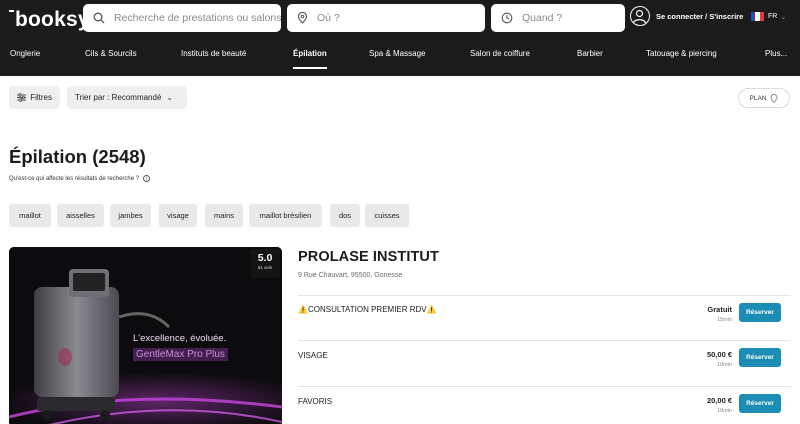 The width and height of the screenshot is (800, 424). What do you see at coordinates (147, 178) in the screenshot?
I see `info-icon: i` at bounding box center [147, 178].